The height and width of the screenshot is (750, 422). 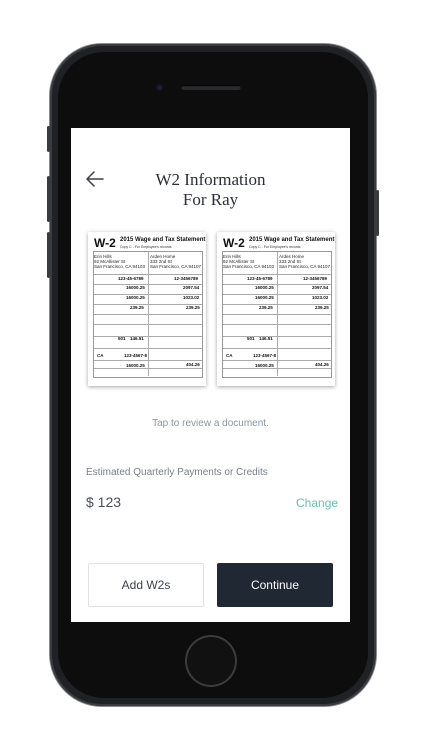 What do you see at coordinates (210, 423) in the screenshot?
I see `review-hint: Tap to review a document.` at bounding box center [210, 423].